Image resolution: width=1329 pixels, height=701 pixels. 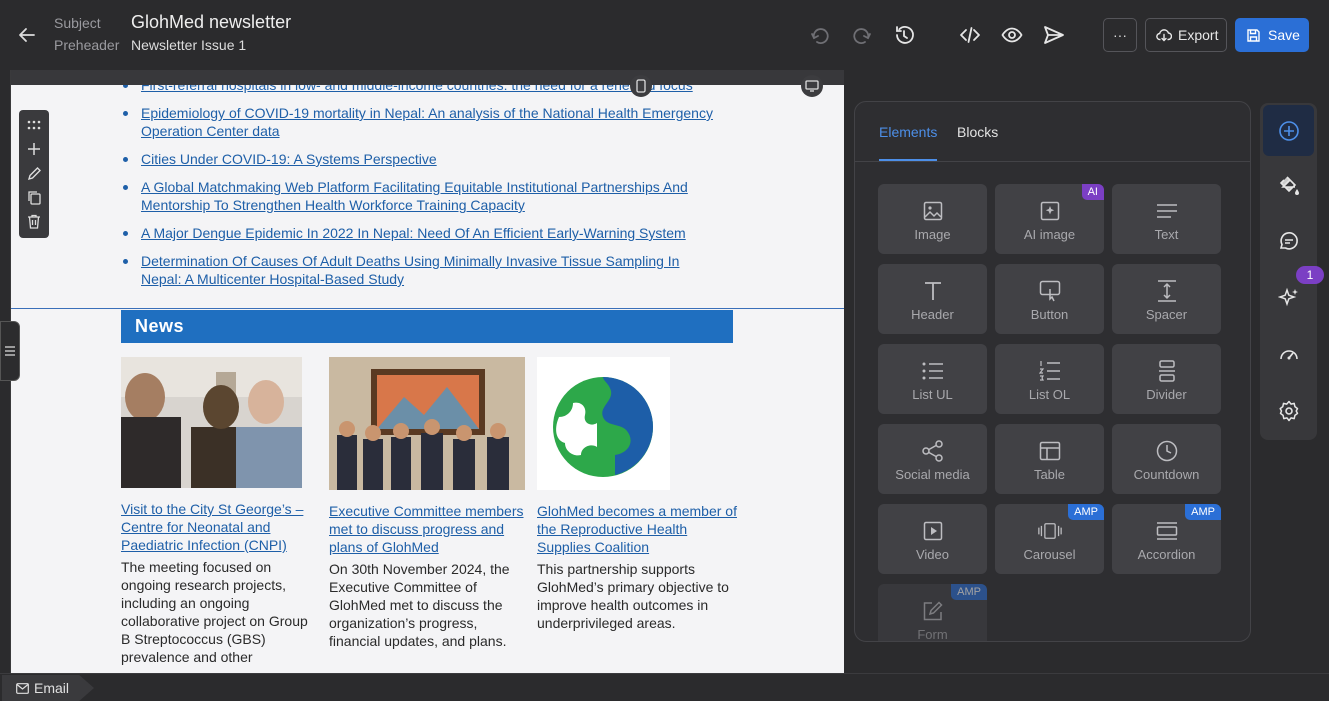 I want to click on form-icon, so click(x=933, y=611).